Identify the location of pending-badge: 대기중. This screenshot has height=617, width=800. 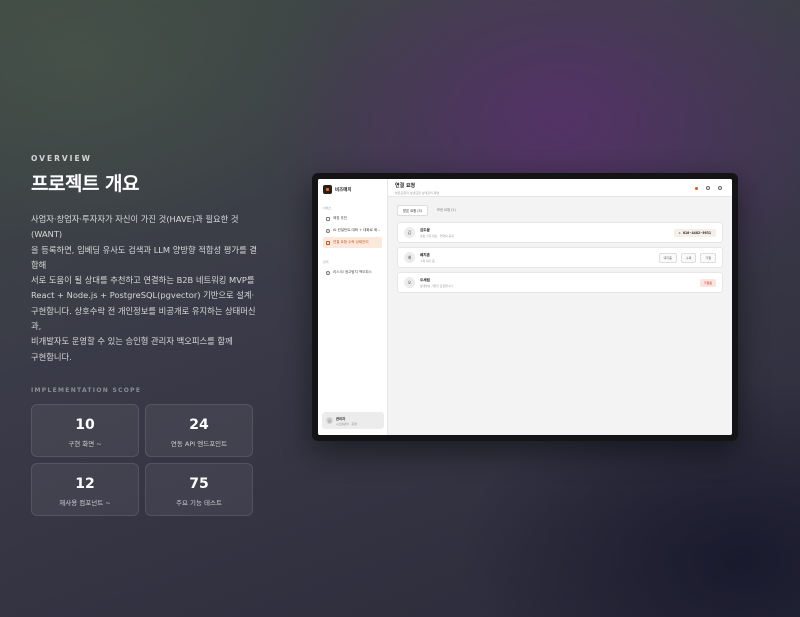
(667, 257).